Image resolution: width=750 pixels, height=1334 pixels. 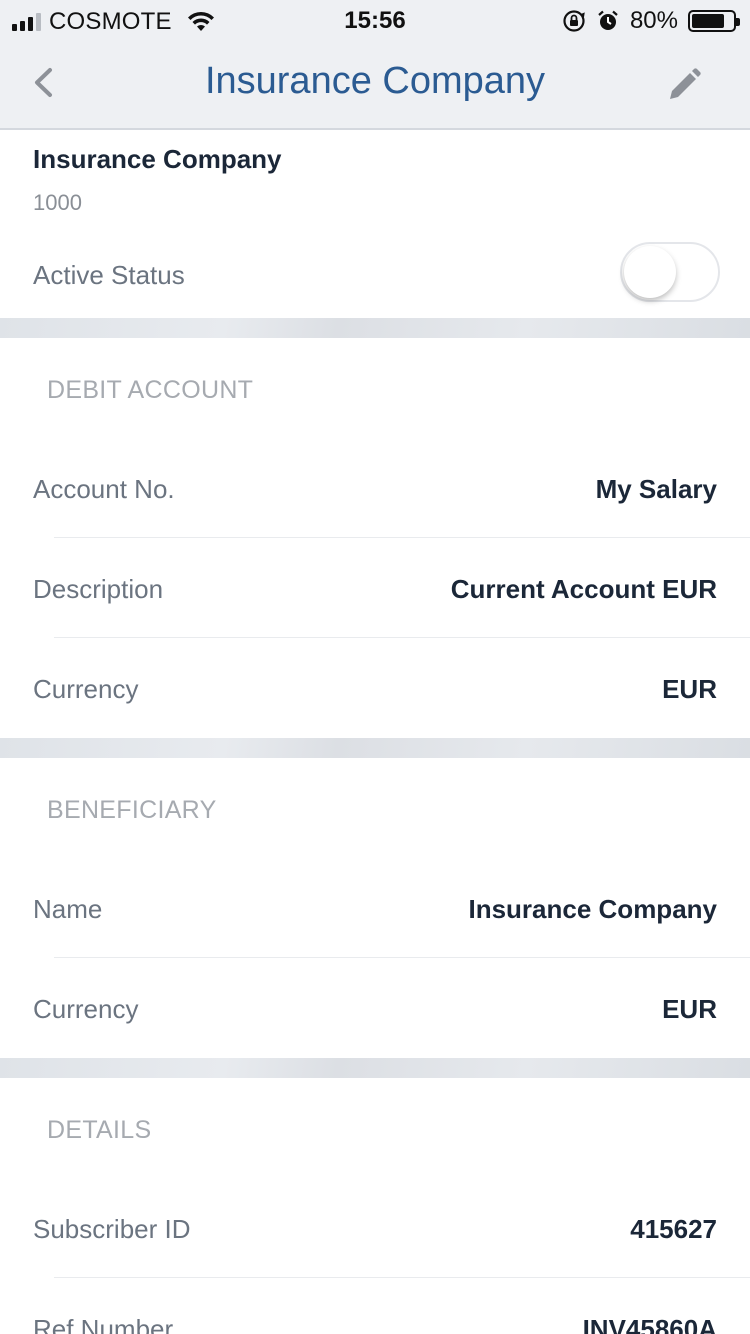 I want to click on beneficiary-currency-row: Currency EUR, so click(x=375, y=1008).